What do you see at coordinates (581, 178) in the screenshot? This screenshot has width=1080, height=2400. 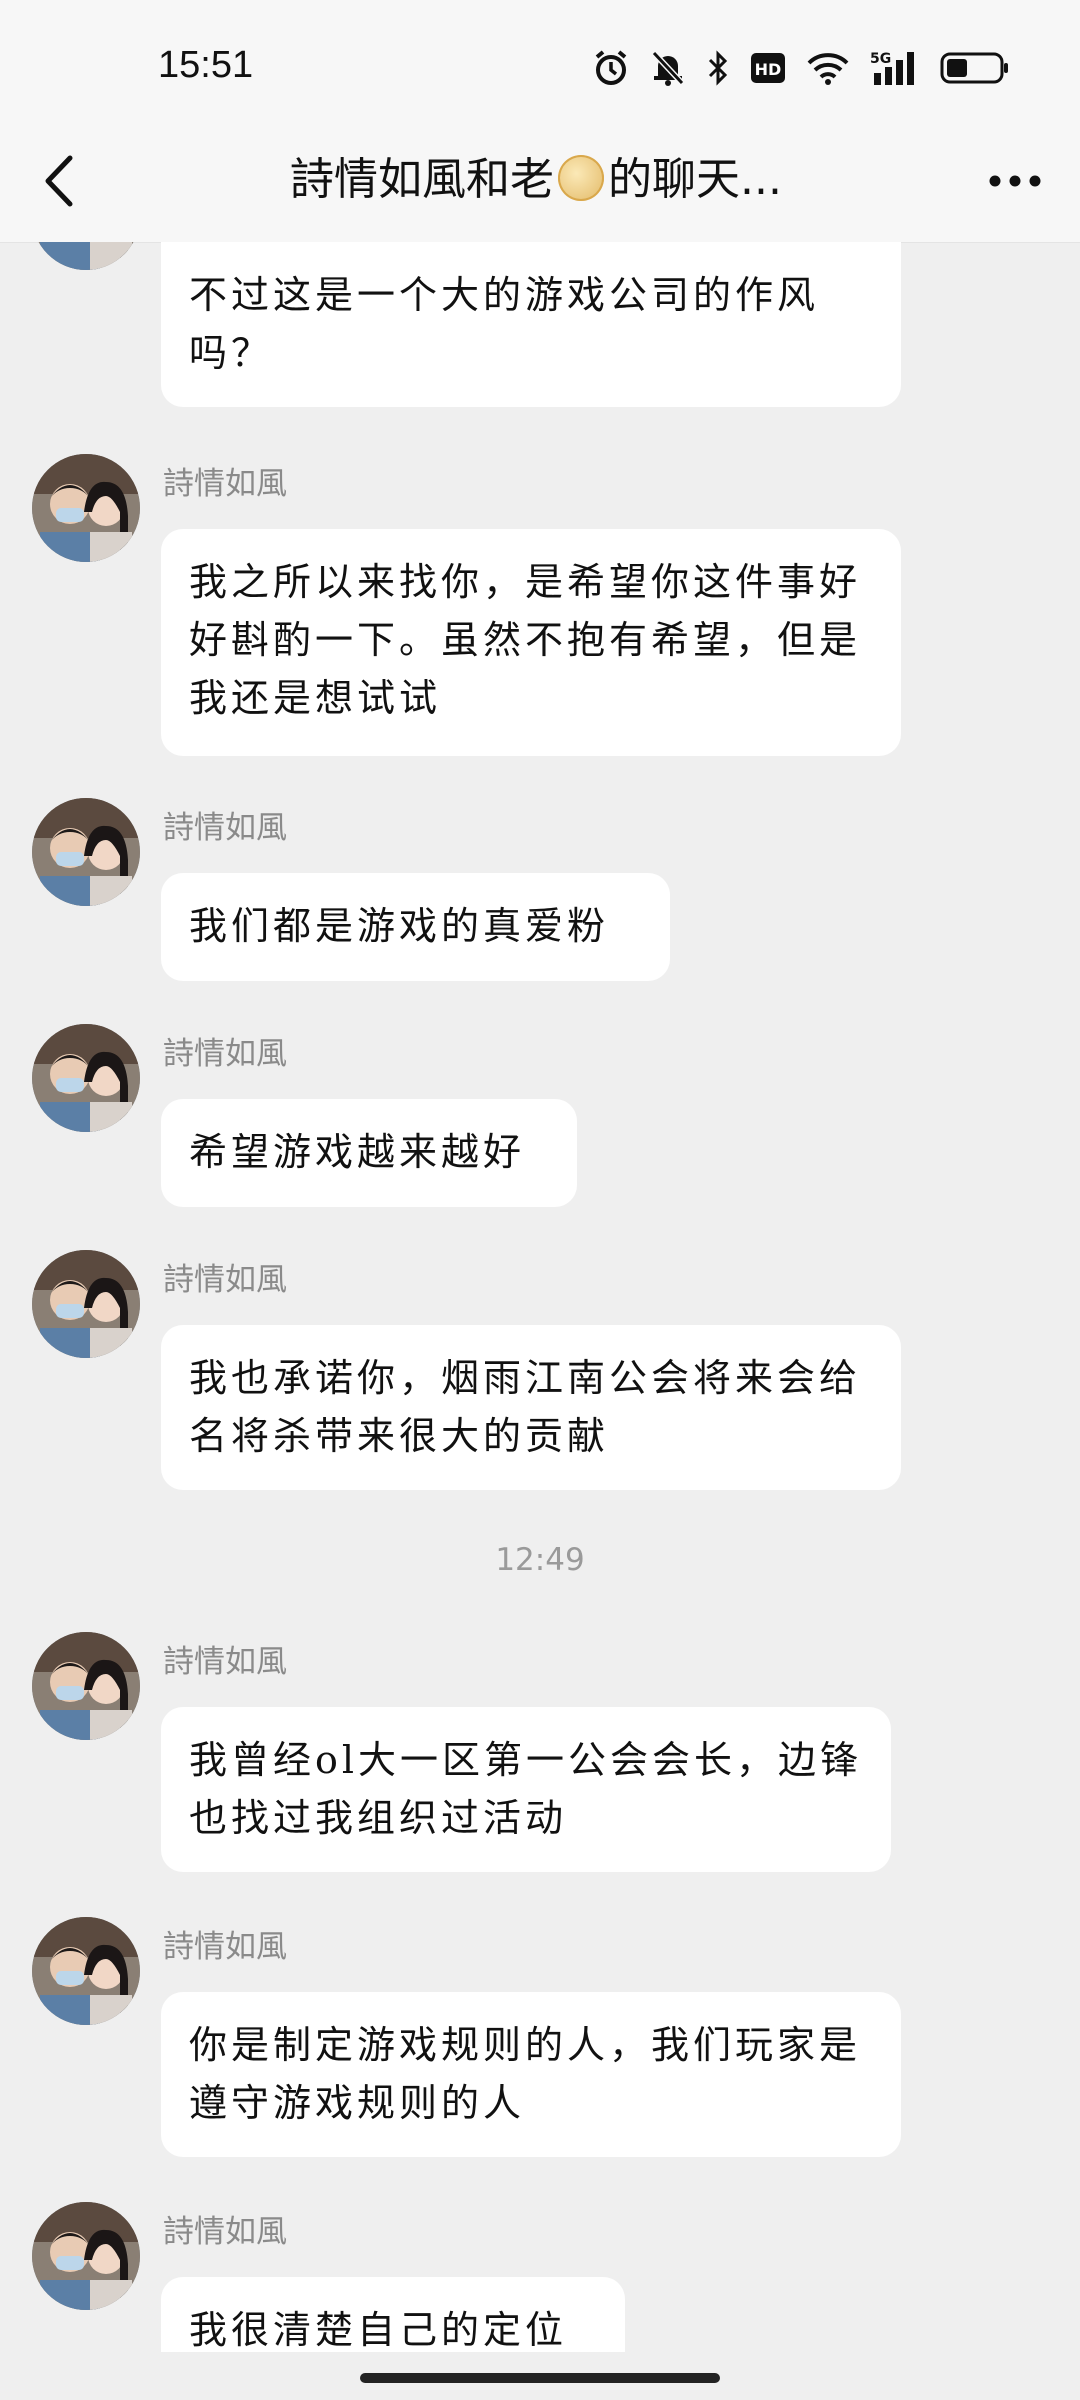 I see `cookie-emoji-icon` at bounding box center [581, 178].